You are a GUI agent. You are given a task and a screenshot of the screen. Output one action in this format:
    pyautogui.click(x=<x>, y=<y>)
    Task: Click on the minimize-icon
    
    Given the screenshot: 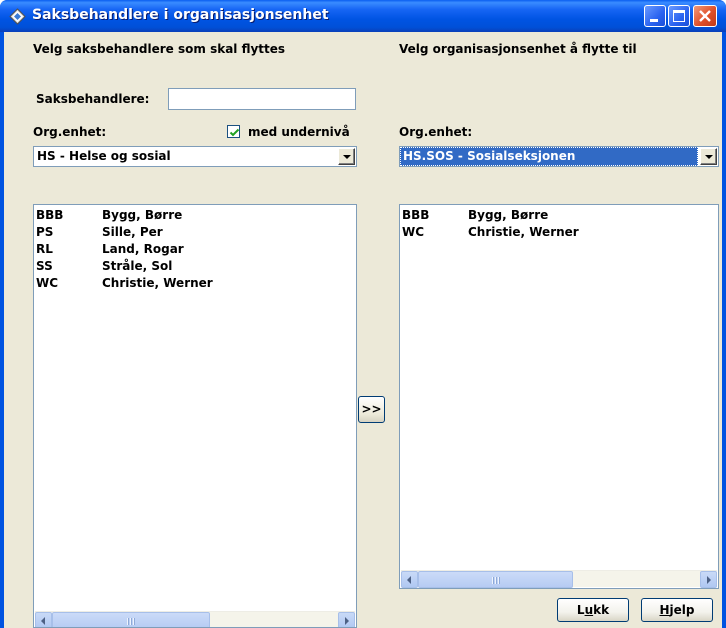 What is the action you would take?
    pyautogui.click(x=654, y=20)
    